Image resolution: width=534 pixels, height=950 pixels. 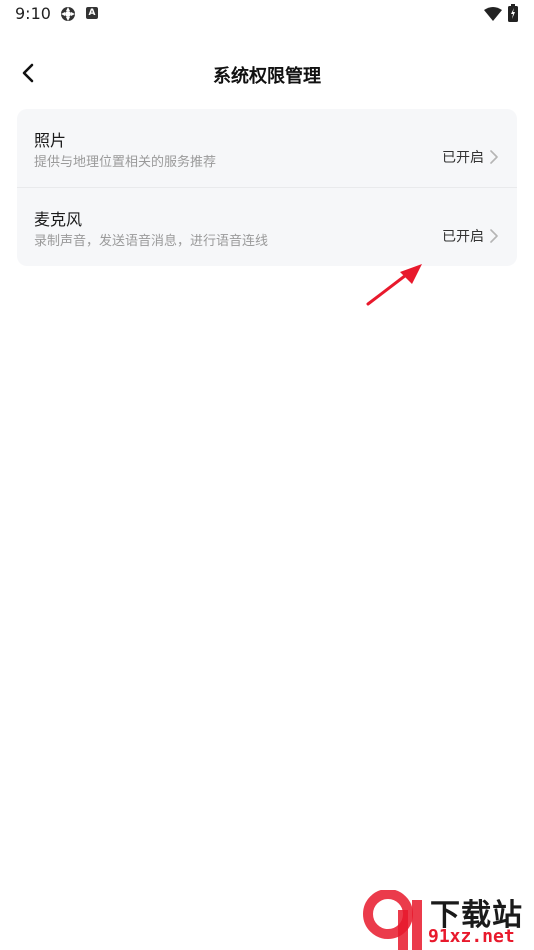 I want to click on status-time: 9:10, so click(x=33, y=13).